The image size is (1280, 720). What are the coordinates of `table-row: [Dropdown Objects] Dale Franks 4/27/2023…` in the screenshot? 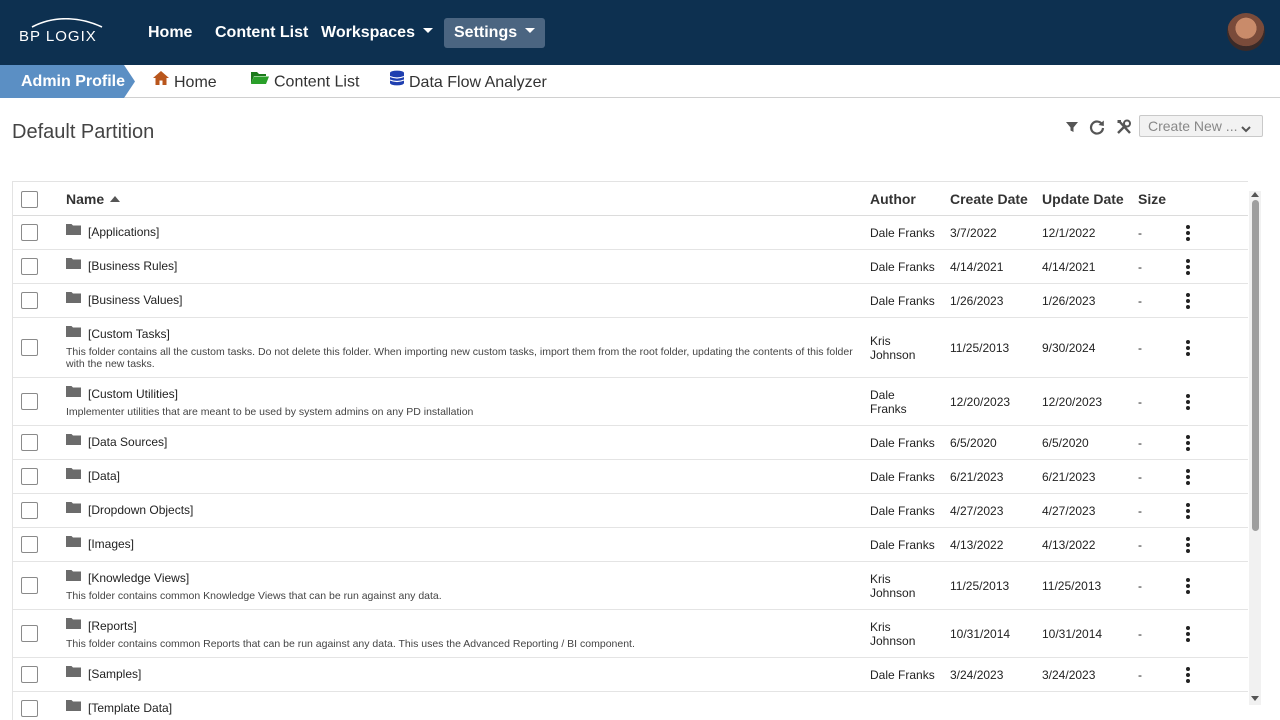 It's located at (630, 511).